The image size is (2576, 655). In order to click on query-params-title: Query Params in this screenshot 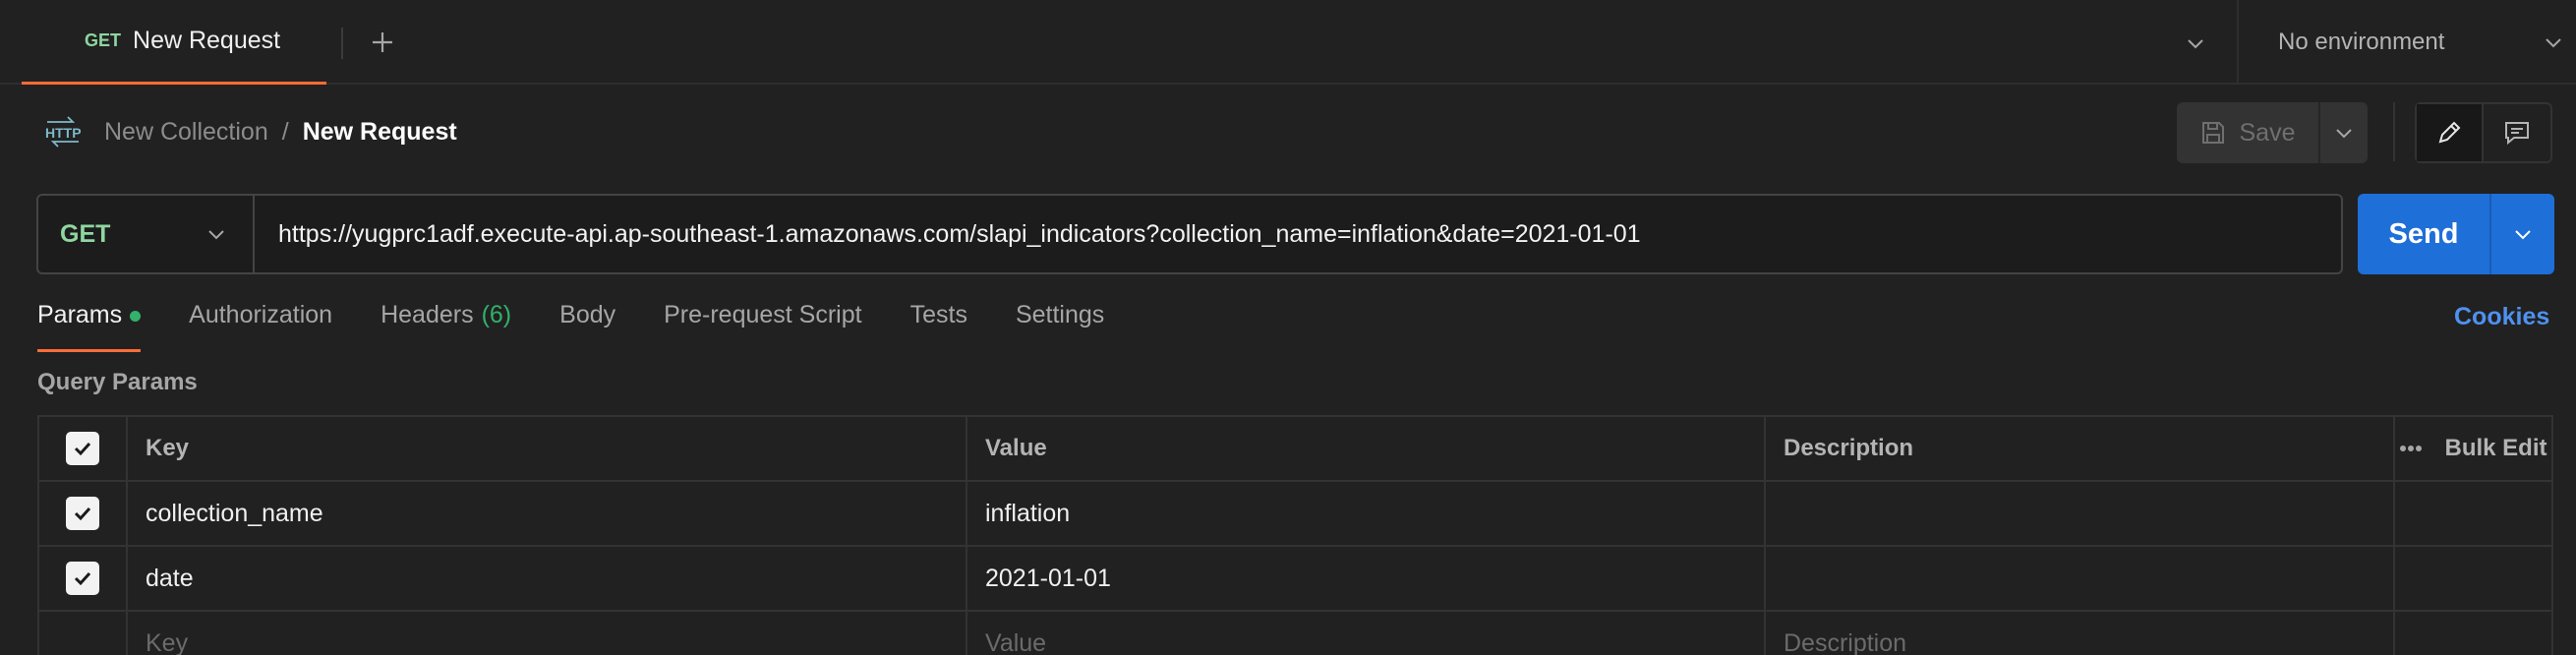, I will do `click(117, 382)`.